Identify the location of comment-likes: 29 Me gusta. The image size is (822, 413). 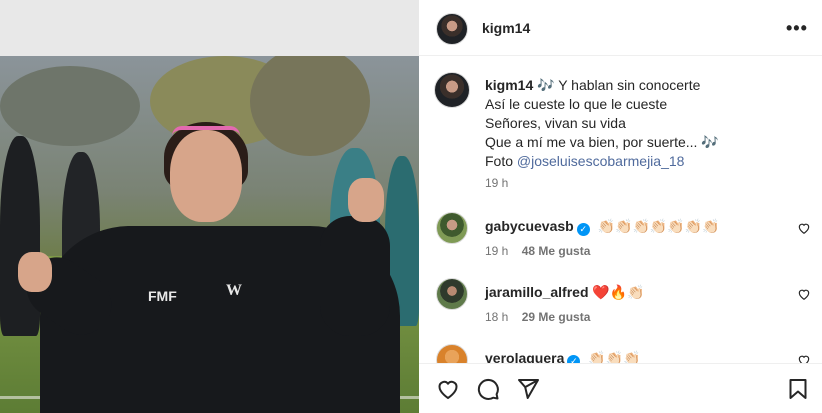
(556, 317).